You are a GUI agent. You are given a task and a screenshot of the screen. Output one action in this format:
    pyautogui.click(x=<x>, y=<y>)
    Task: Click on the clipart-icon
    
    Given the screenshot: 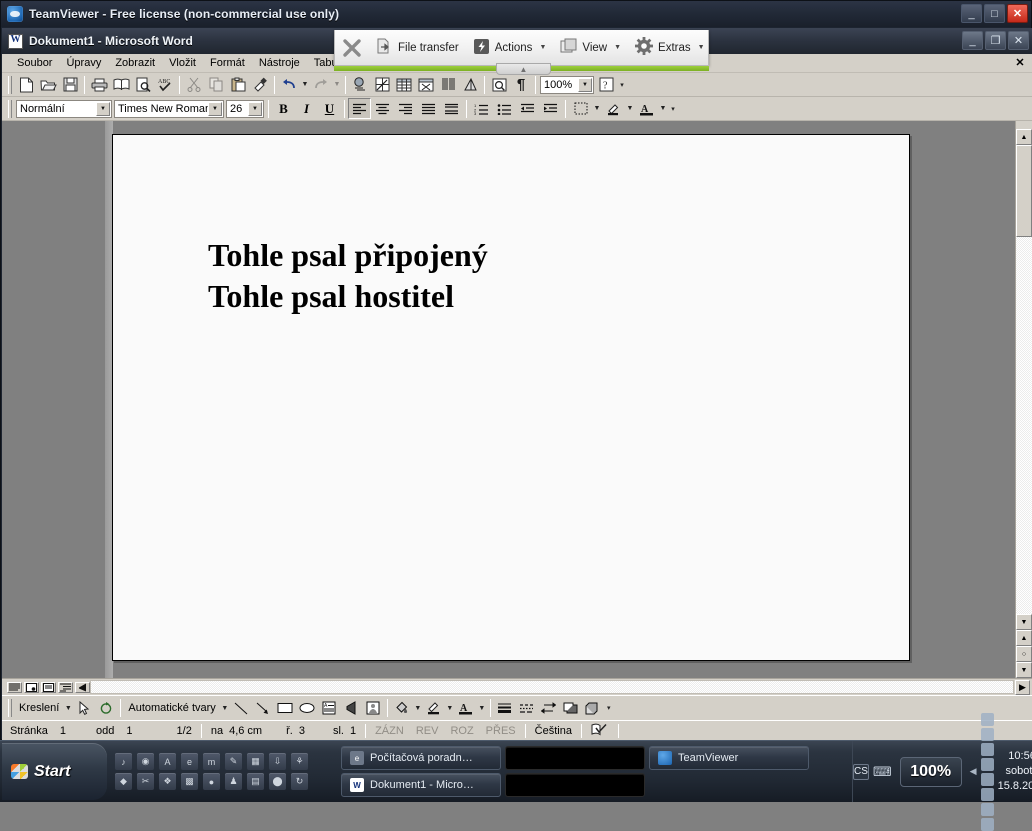 What is the action you would take?
    pyautogui.click(x=373, y=708)
    